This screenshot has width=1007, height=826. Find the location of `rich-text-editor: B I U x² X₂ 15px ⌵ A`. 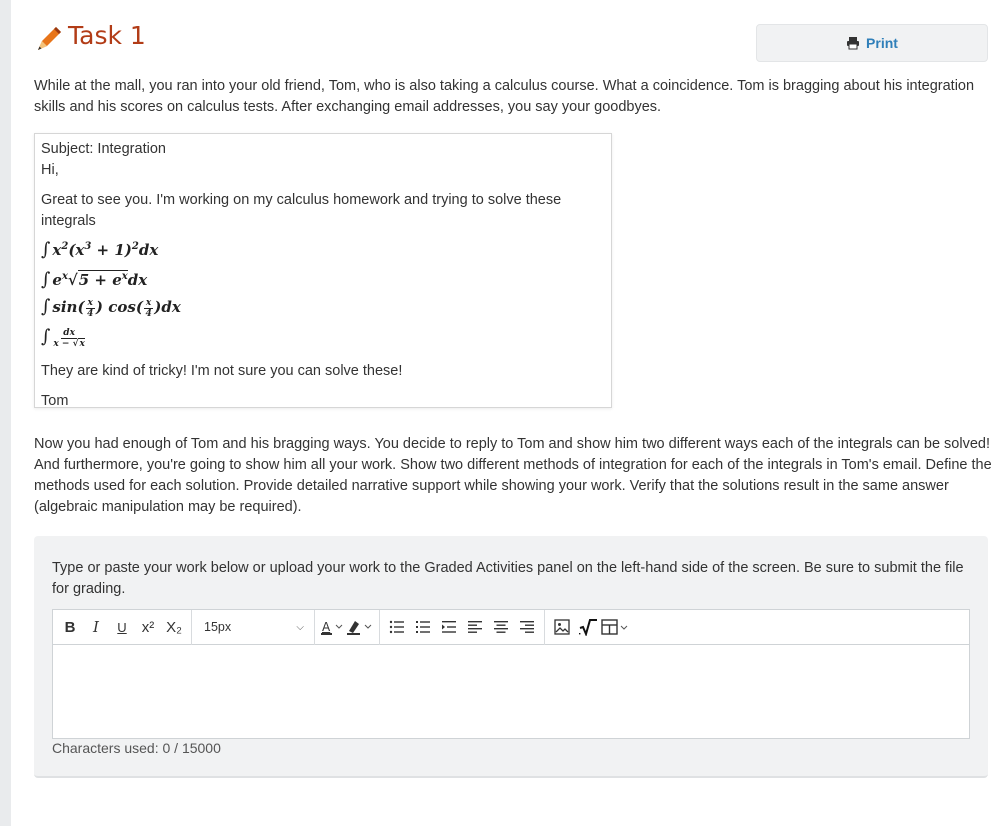

rich-text-editor: B I U x² X₂ 15px ⌵ A is located at coordinates (511, 674).